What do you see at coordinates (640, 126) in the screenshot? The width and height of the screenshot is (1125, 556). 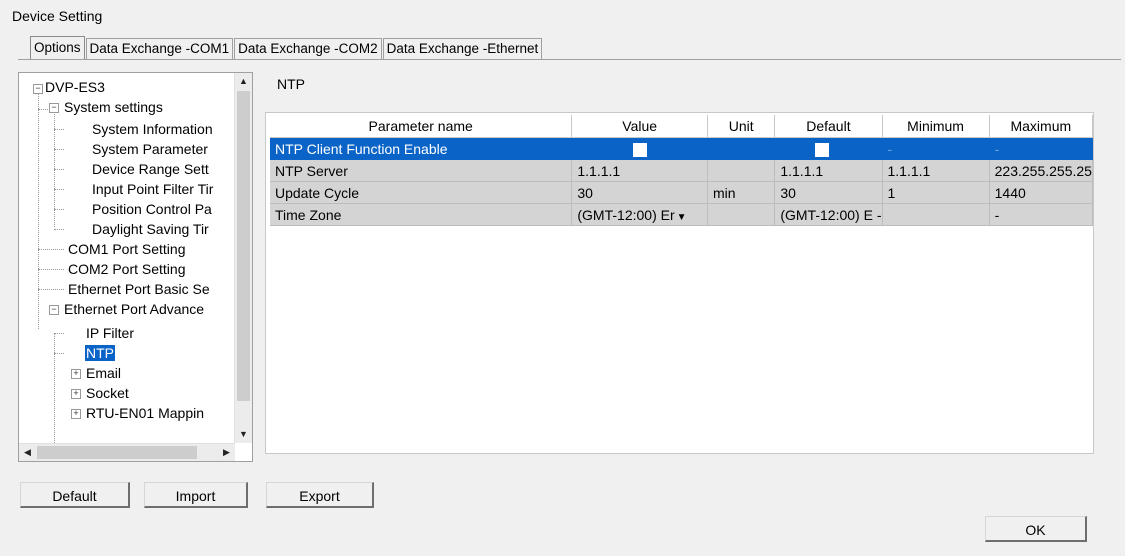 I see `column-header-value: Value` at bounding box center [640, 126].